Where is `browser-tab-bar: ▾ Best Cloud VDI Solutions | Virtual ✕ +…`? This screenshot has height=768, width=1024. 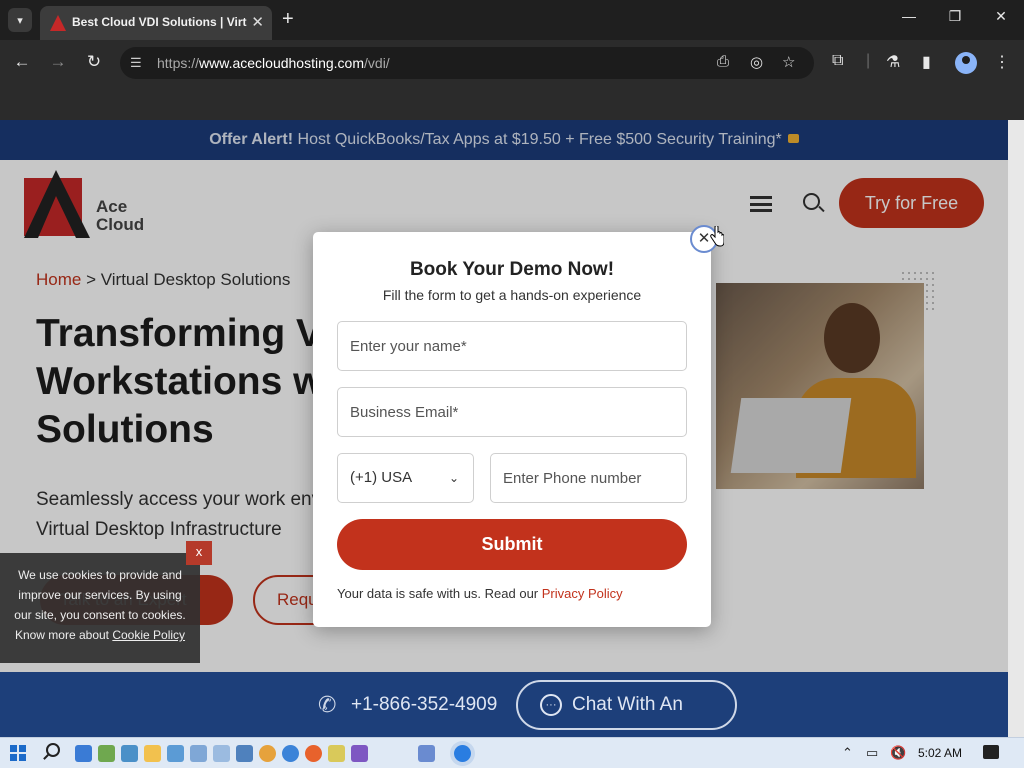
browser-tab-bar: ▾ Best Cloud VDI Solutions | Virtual ✕ +… is located at coordinates (512, 20).